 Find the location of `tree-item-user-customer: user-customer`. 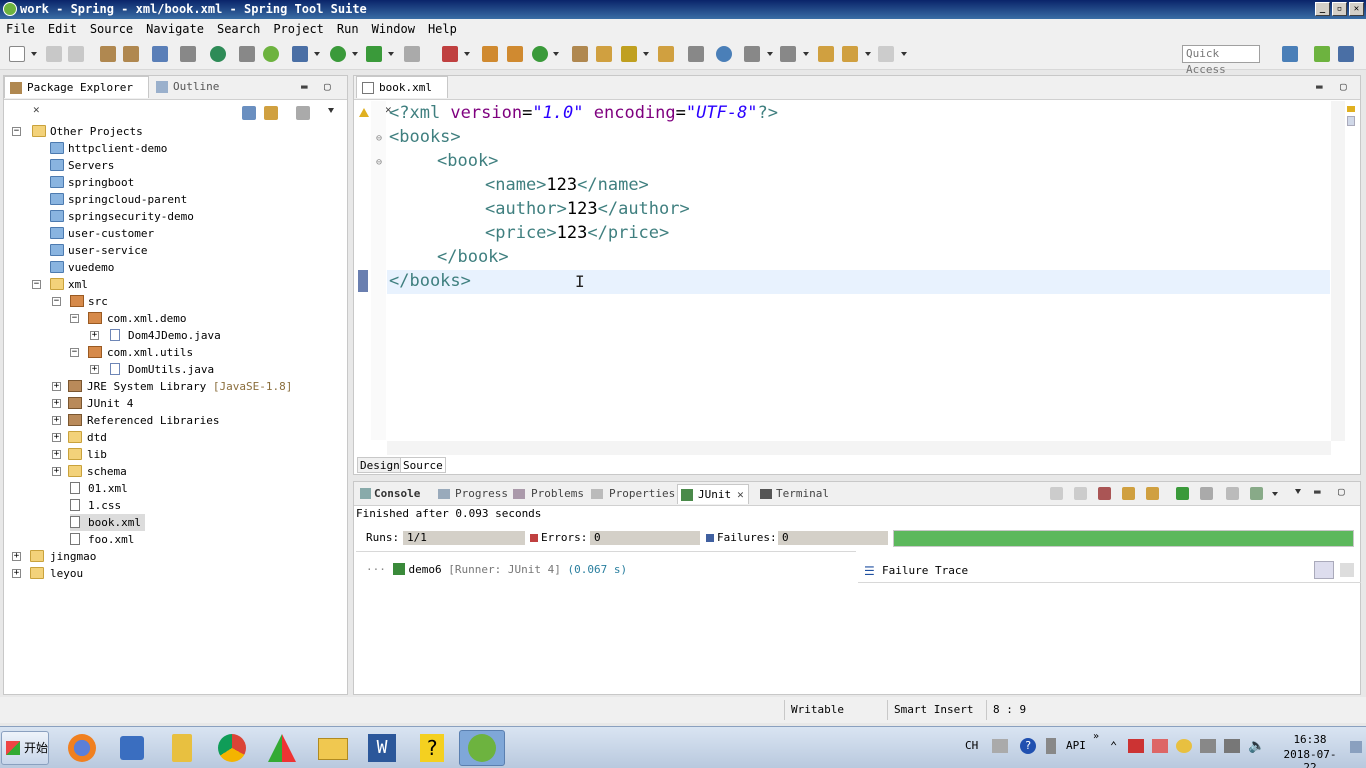

tree-item-user-customer: user-customer is located at coordinates (92, 233).